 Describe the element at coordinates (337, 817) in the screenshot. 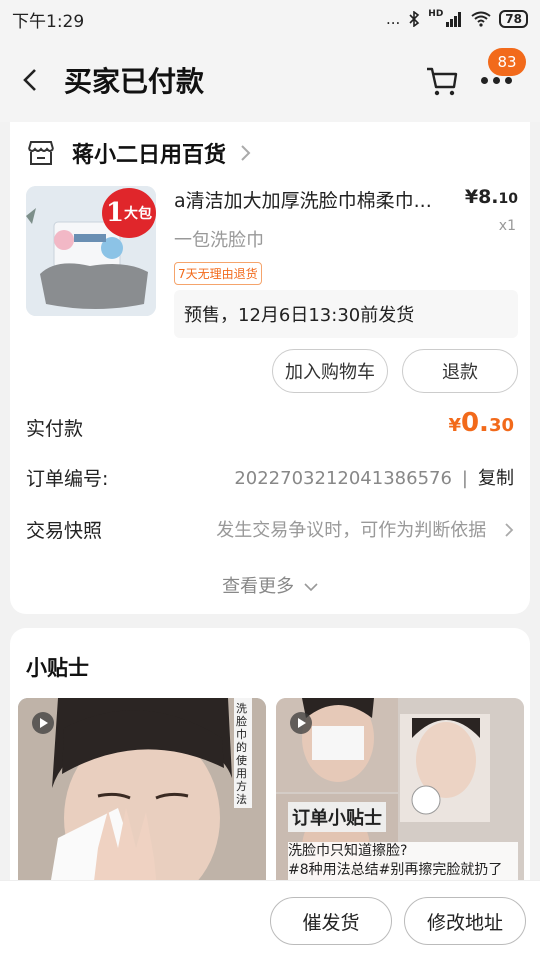

I see `video-heading: 订单小贴士` at that location.